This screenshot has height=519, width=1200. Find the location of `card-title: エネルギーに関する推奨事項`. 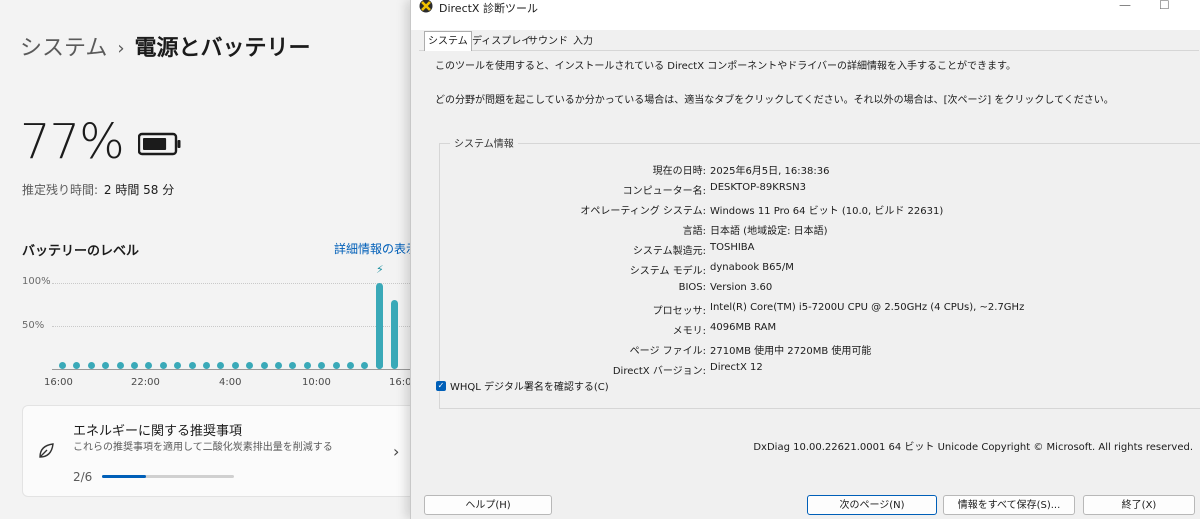

card-title: エネルギーに関する推奨事項 is located at coordinates (158, 431).